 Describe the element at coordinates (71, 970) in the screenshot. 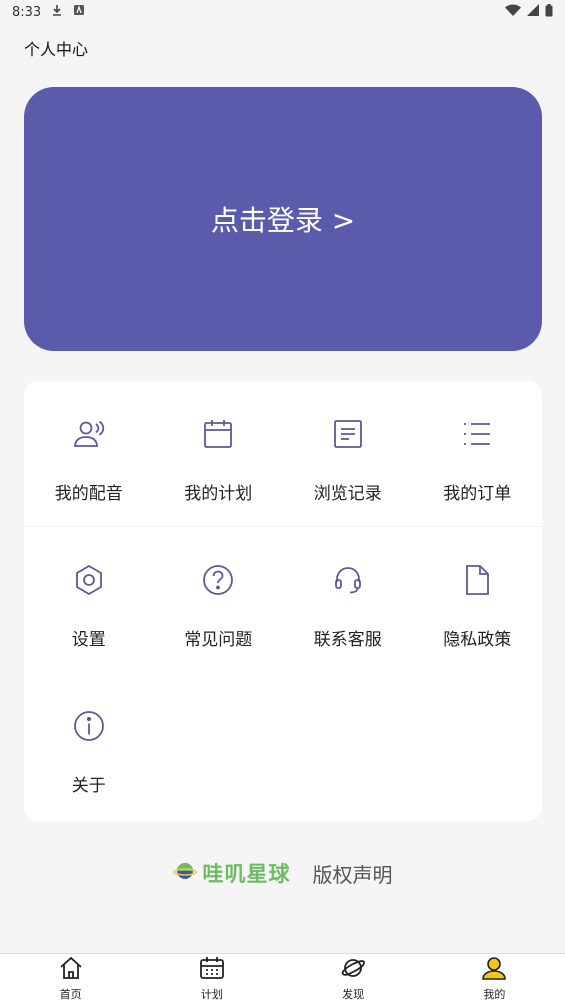

I see `home-icon` at that location.